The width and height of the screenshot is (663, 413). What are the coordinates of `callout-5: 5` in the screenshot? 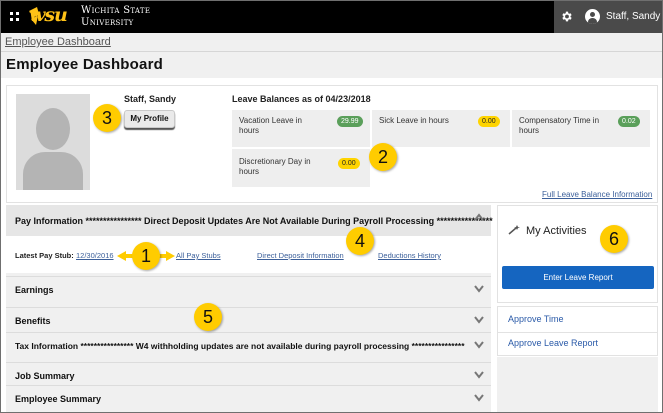 It's located at (208, 317).